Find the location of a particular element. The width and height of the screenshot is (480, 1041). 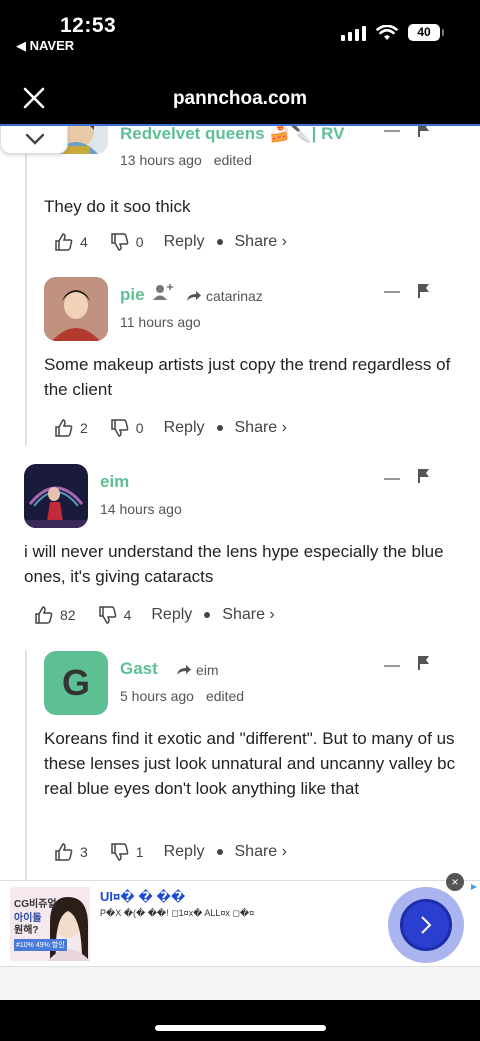

comment-author: eim is located at coordinates (114, 482).